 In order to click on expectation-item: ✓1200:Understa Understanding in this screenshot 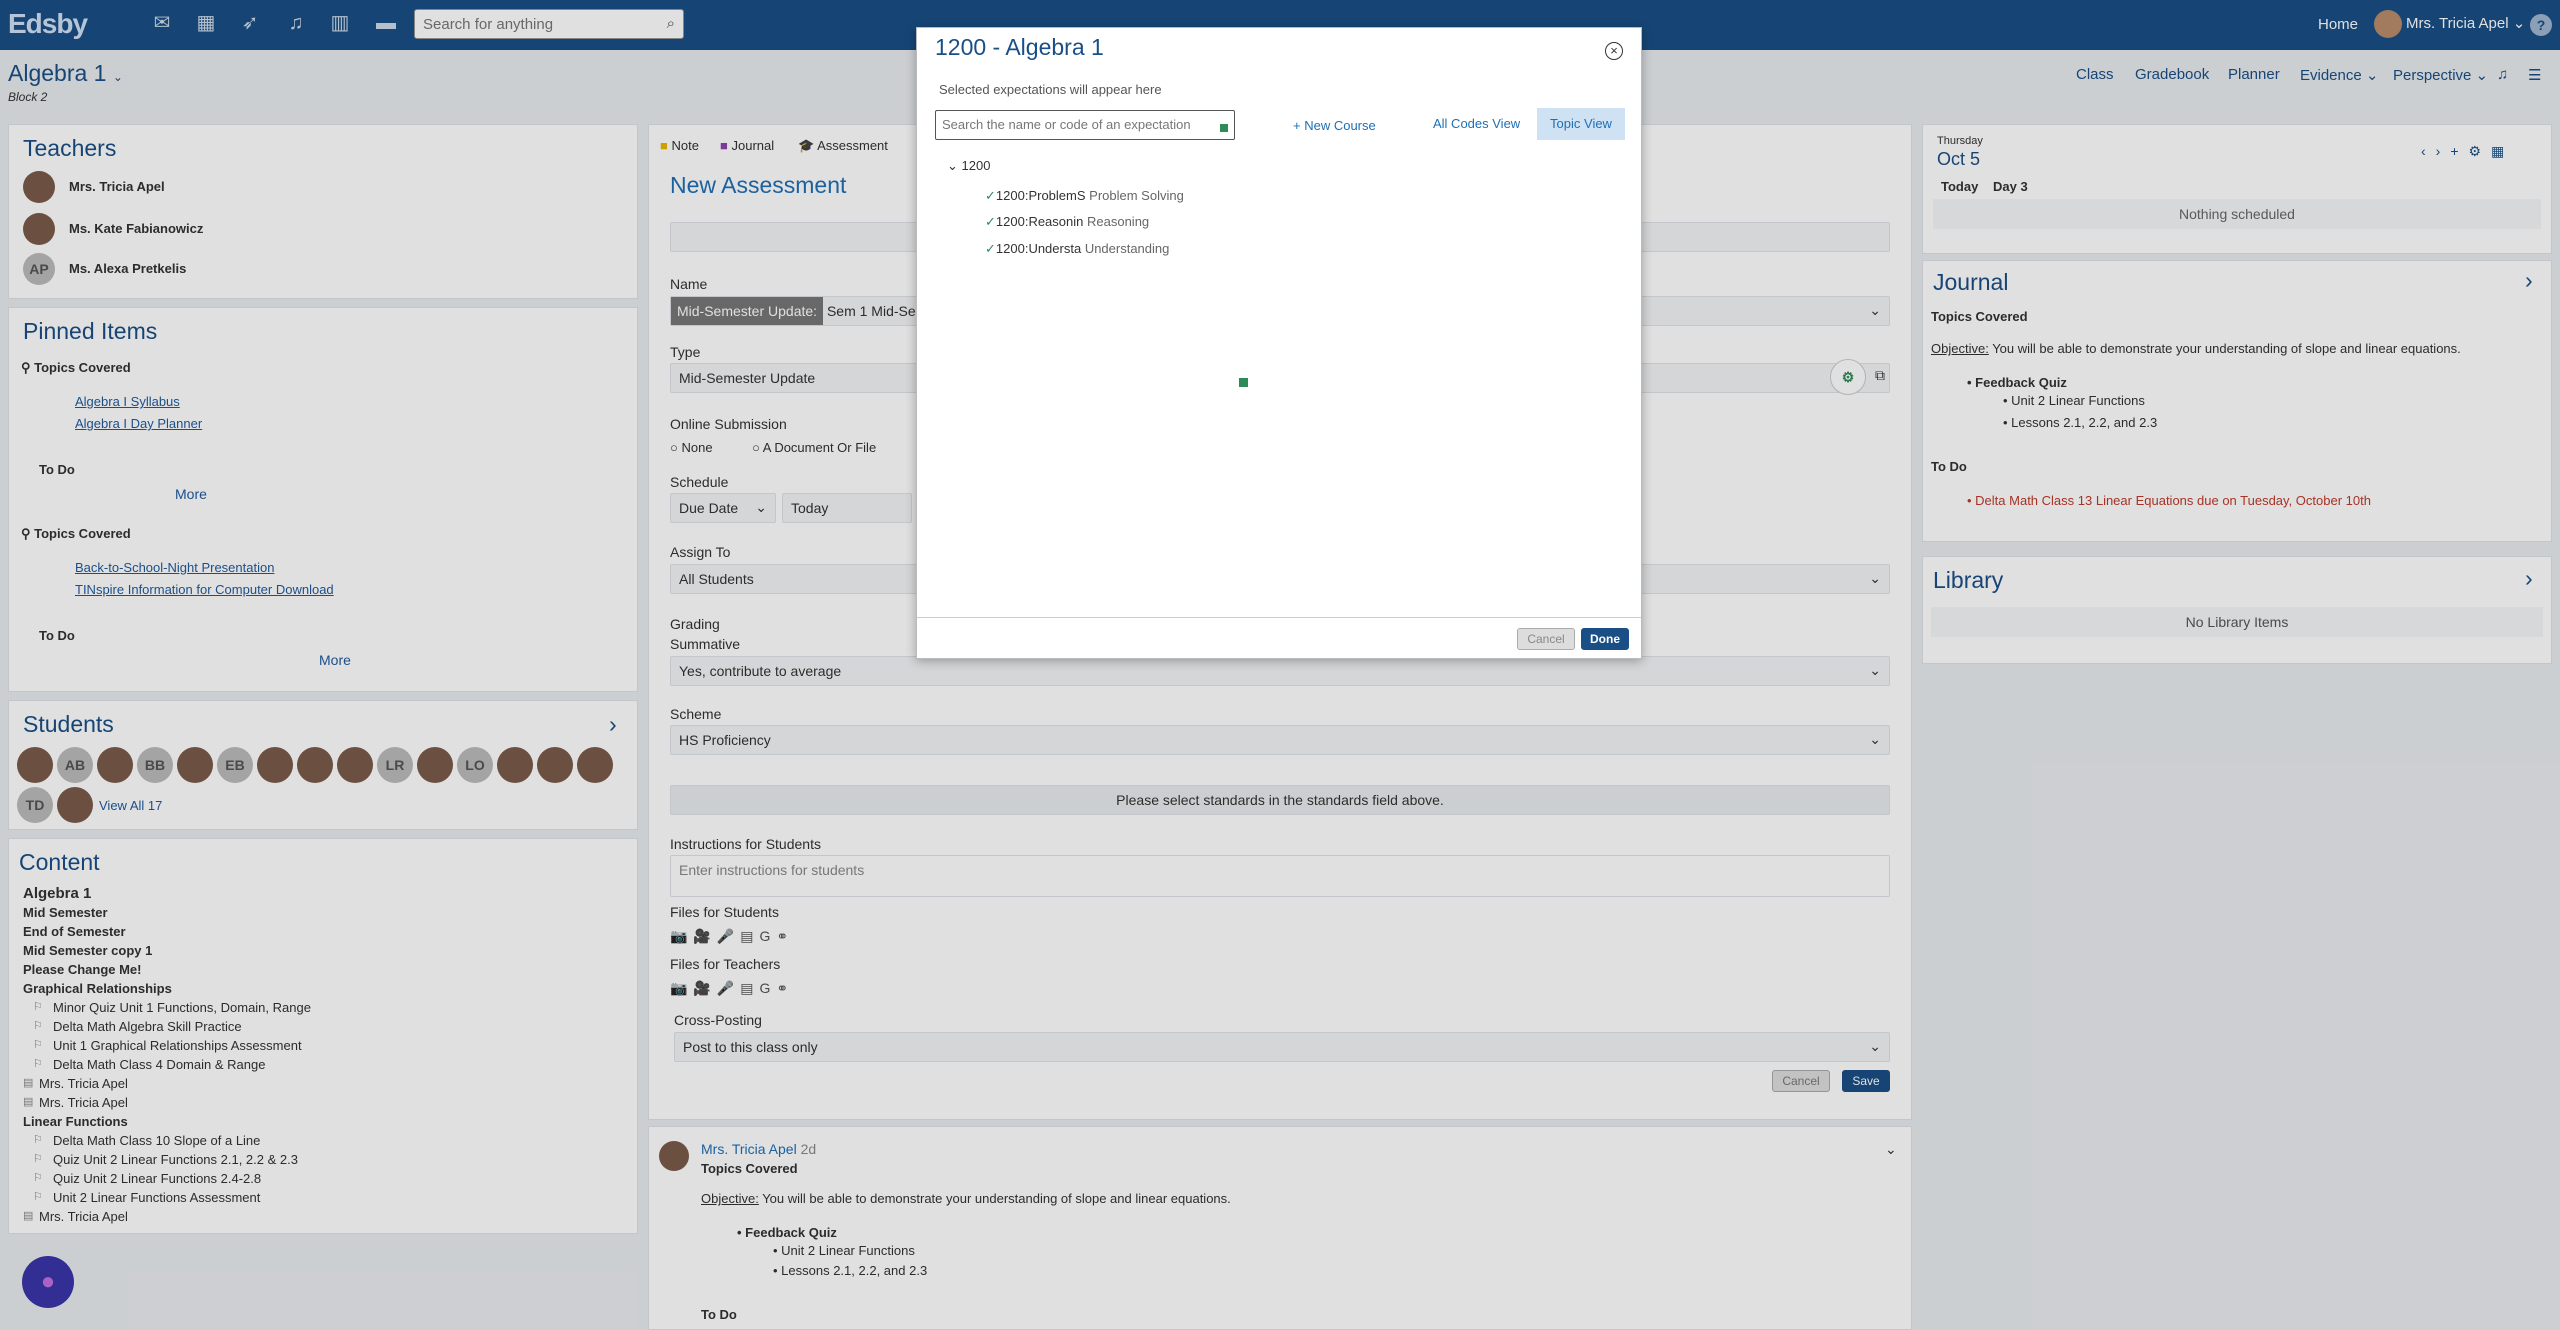, I will do `click(1077, 249)`.